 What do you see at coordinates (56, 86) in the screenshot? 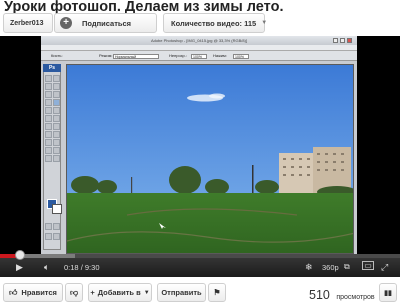
I see `magic-wand-icon` at bounding box center [56, 86].